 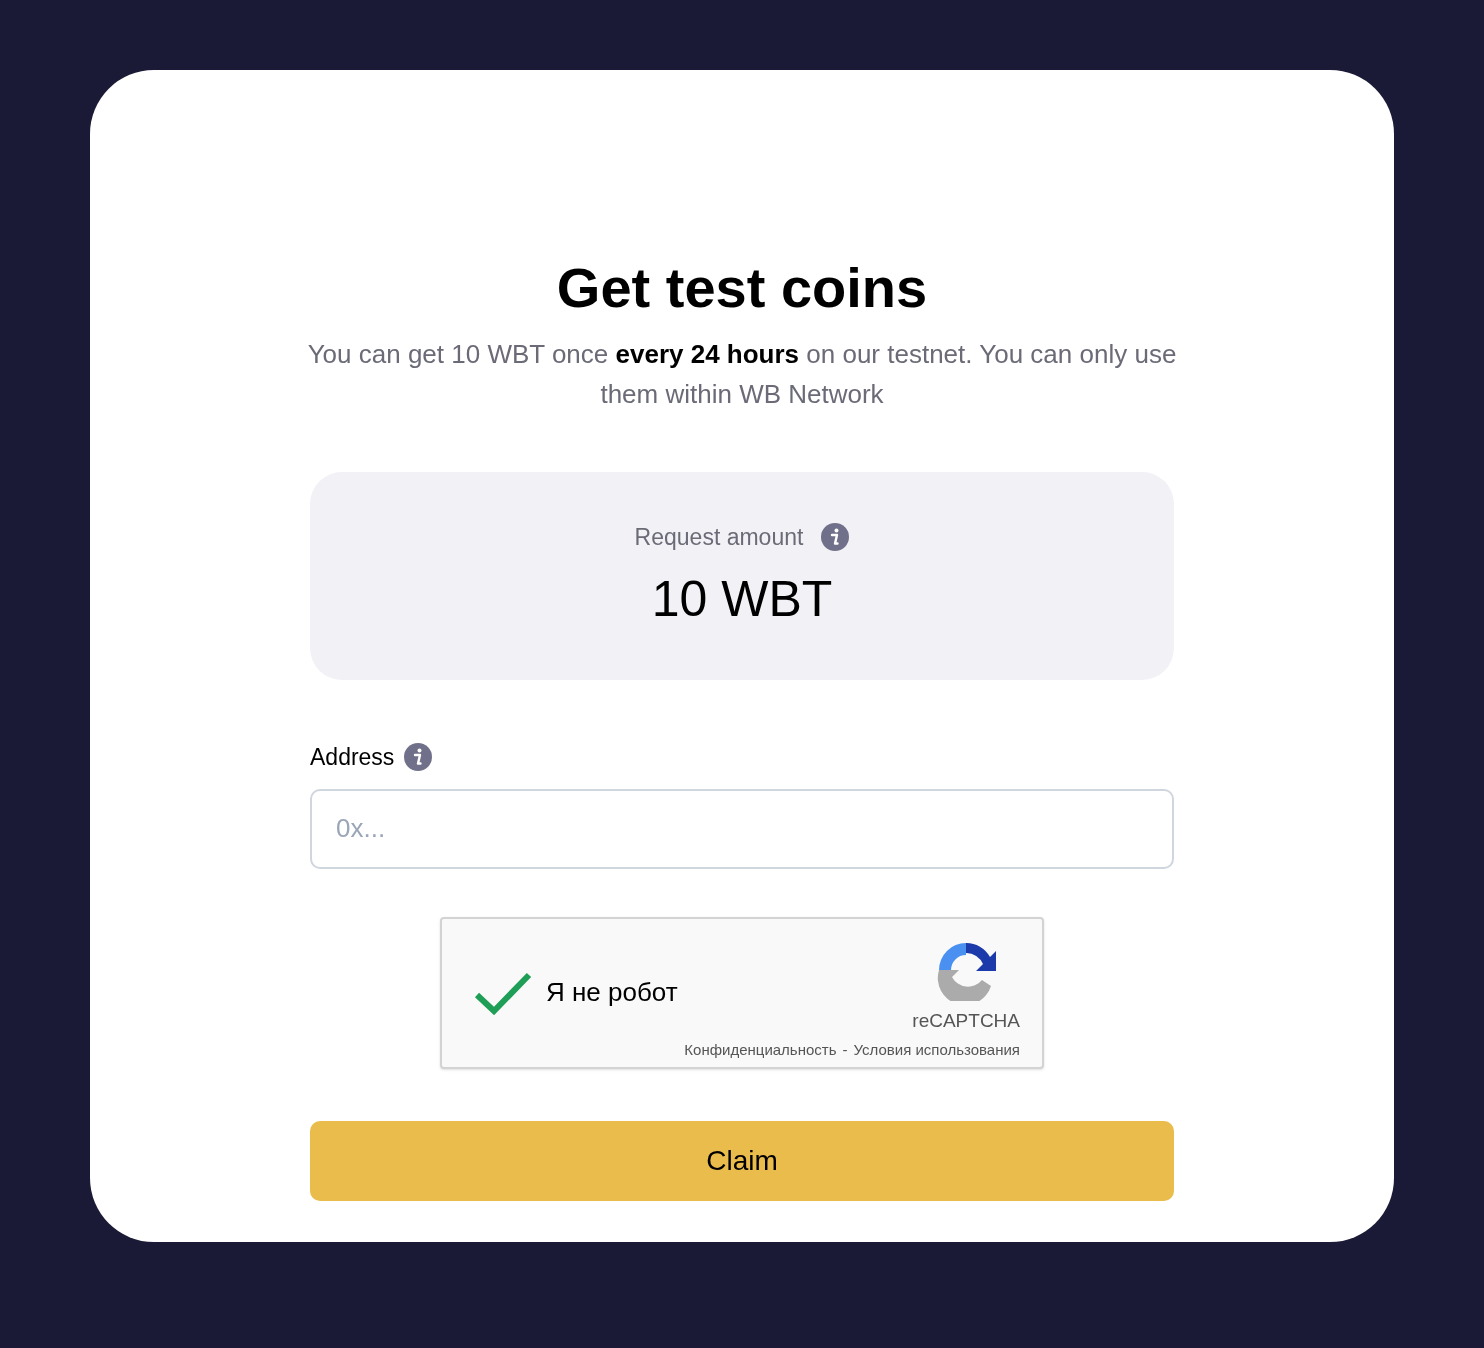 I want to click on request-amount-label: Request amount, so click(x=719, y=537).